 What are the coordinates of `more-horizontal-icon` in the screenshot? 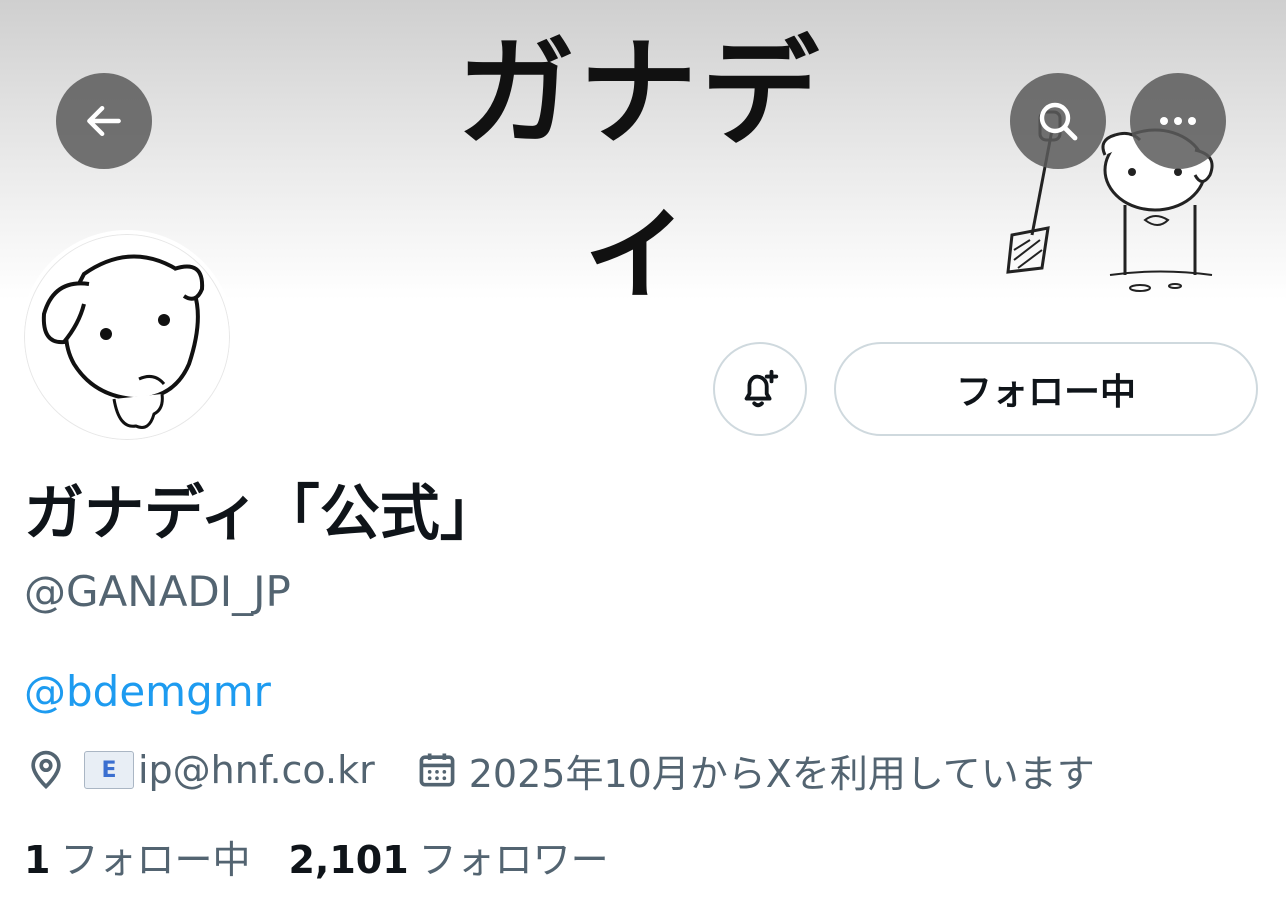 It's located at (1178, 121).